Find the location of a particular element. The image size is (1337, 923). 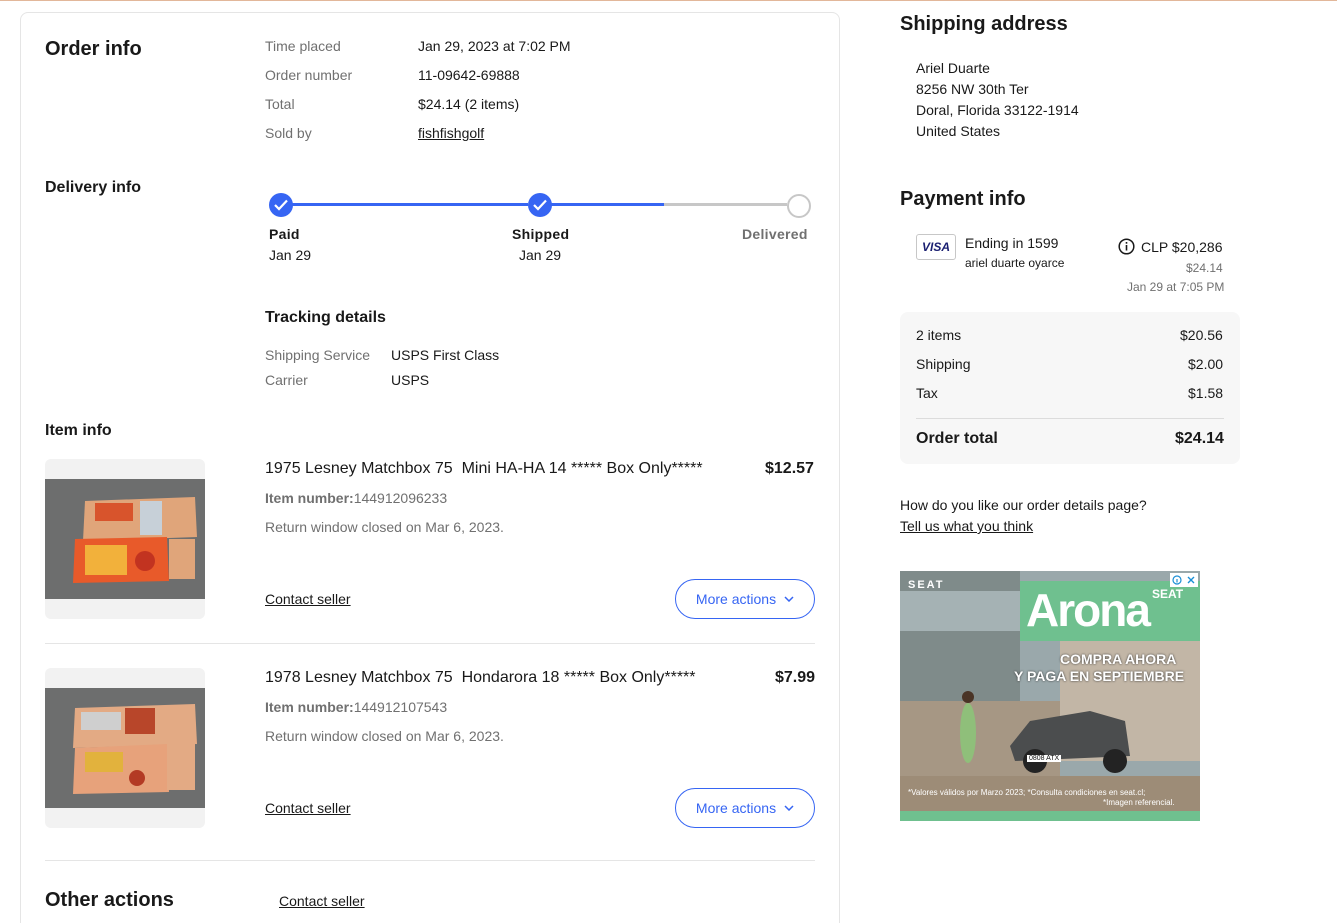

carrier-value: USPS is located at coordinates (410, 380).